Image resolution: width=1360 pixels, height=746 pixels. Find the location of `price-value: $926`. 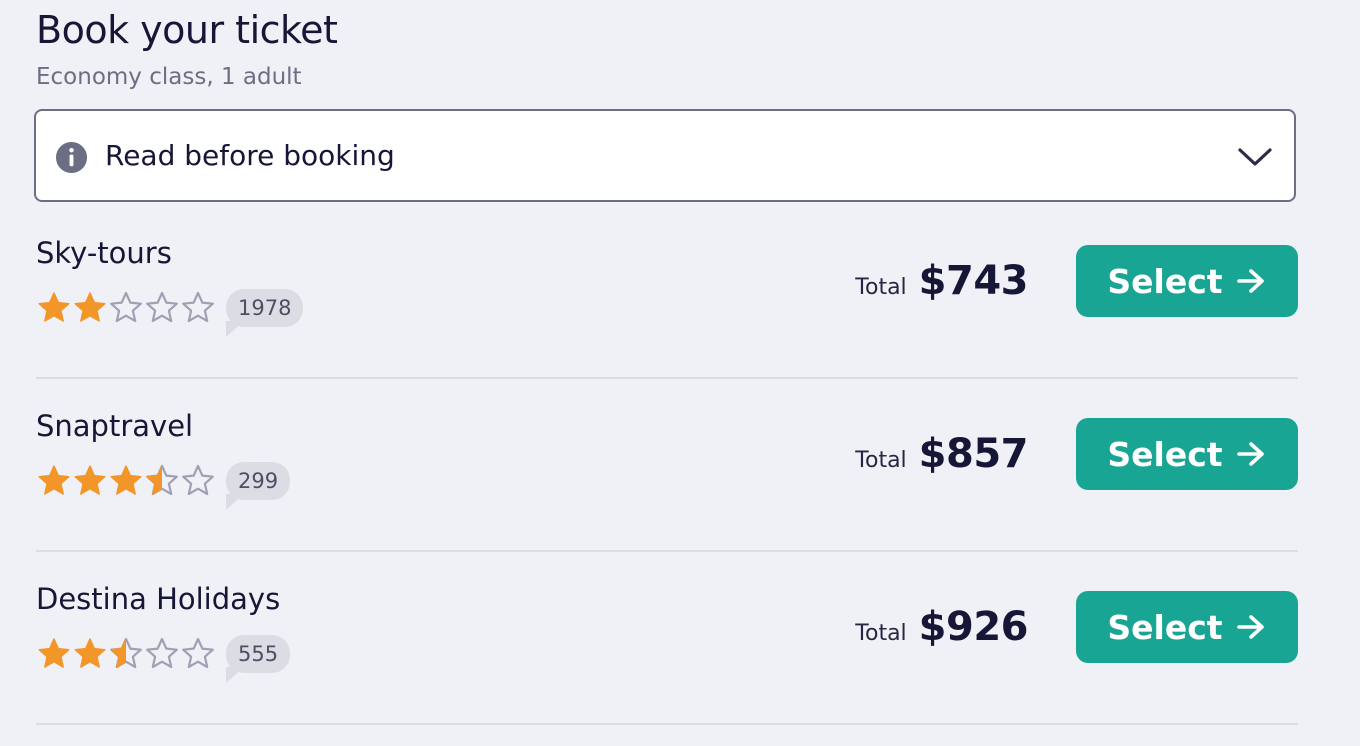

price-value: $926 is located at coordinates (973, 627).